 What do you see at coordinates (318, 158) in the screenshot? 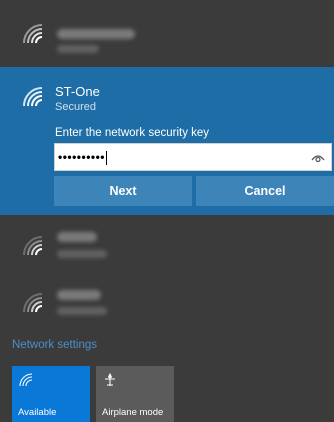
I see `eye-icon` at bounding box center [318, 158].